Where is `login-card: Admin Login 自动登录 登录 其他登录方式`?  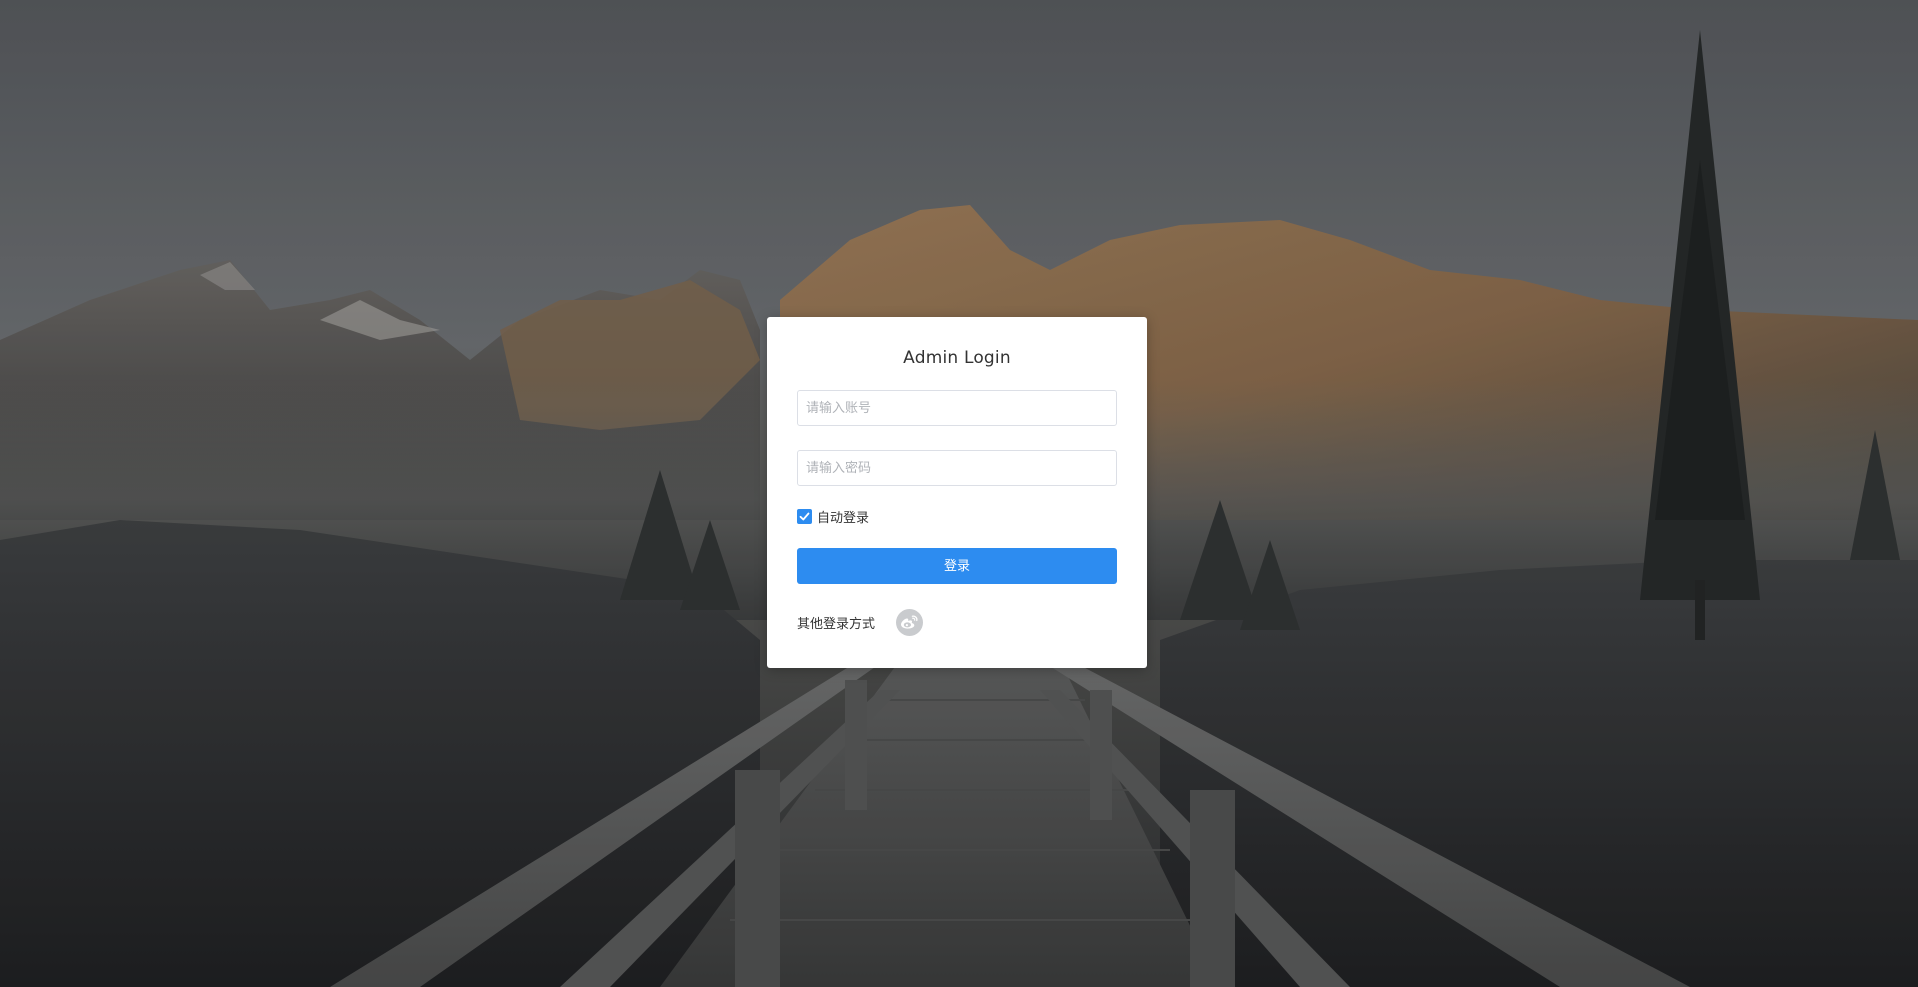 login-card: Admin Login 自动登录 登录 其他登录方式 is located at coordinates (957, 492).